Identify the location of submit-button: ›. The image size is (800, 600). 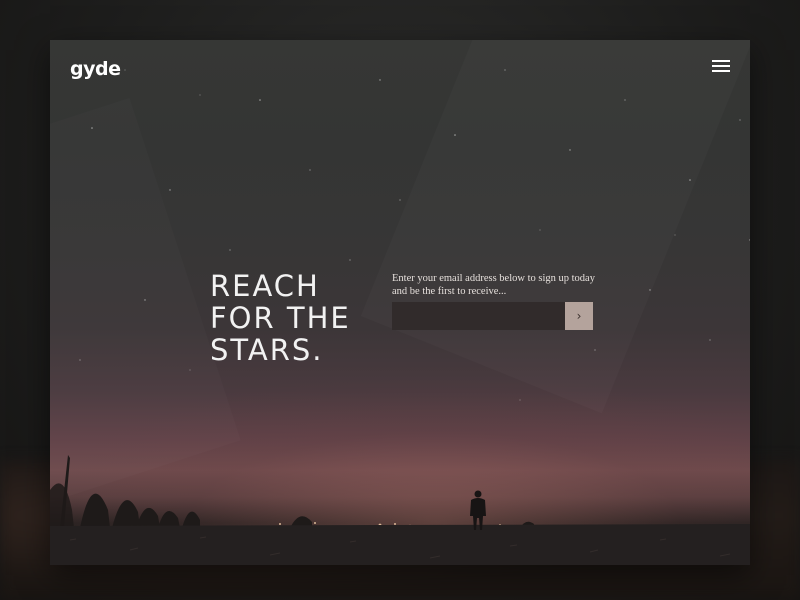
(579, 316).